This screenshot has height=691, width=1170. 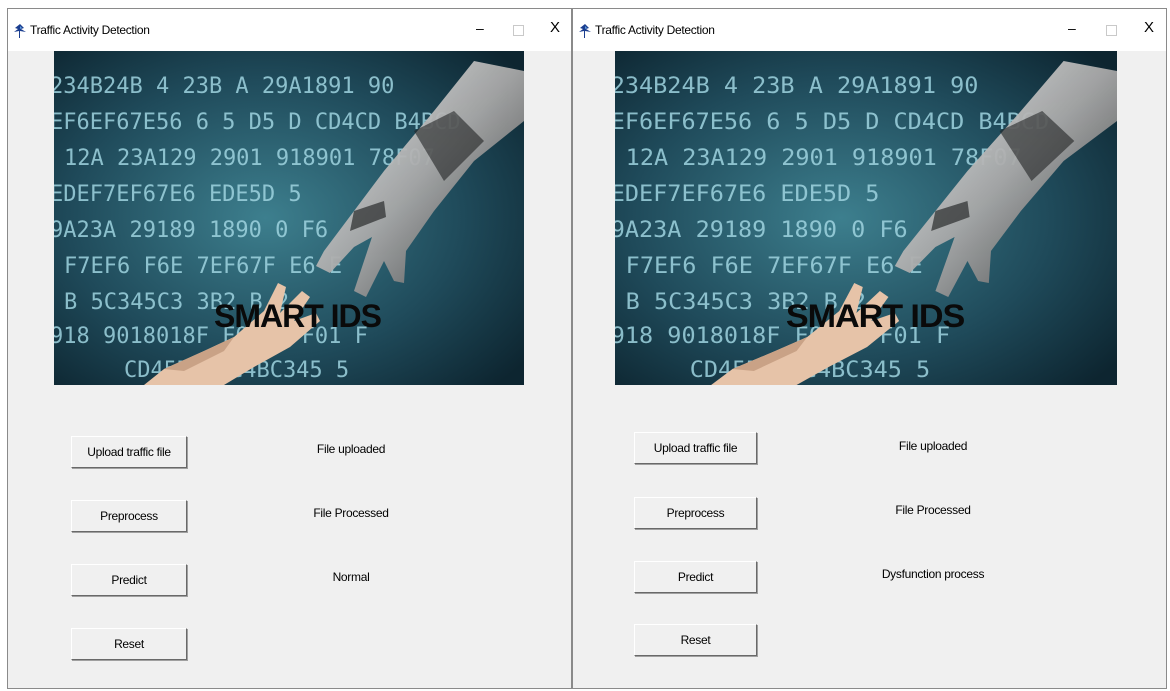 What do you see at coordinates (351, 577) in the screenshot?
I see `prediction-result-label: Normal` at bounding box center [351, 577].